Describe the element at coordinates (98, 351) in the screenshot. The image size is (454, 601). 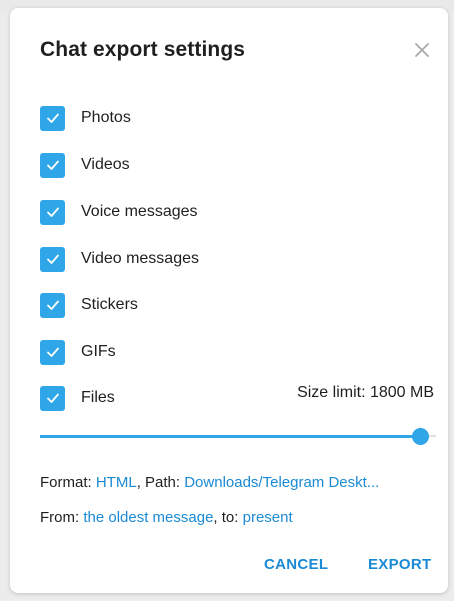
I see `option-label: GIFs` at that location.